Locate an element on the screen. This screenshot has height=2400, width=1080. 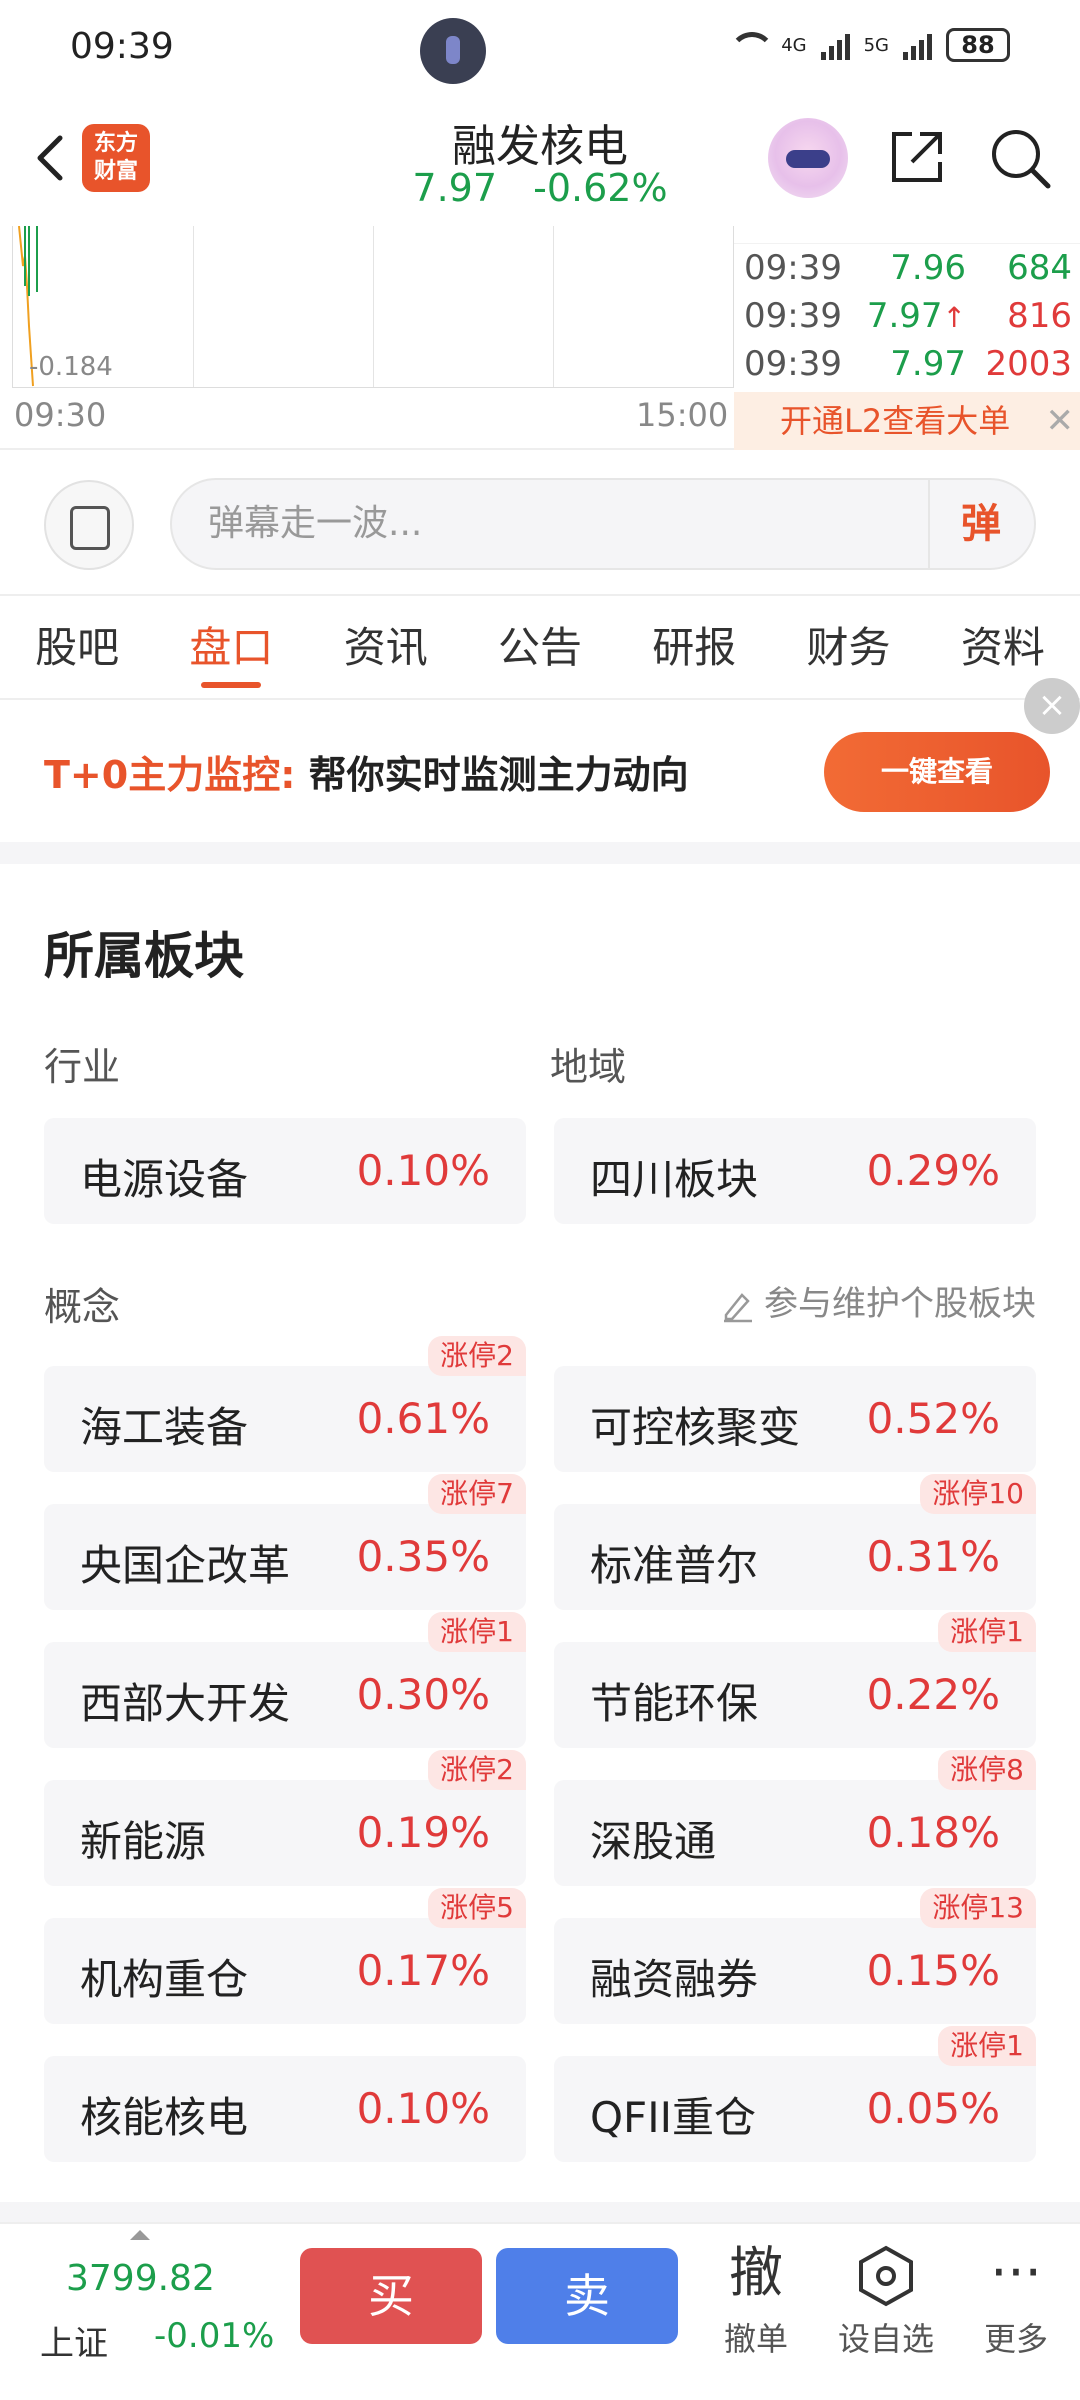
hexagon-icon is located at coordinates (886, 2273).